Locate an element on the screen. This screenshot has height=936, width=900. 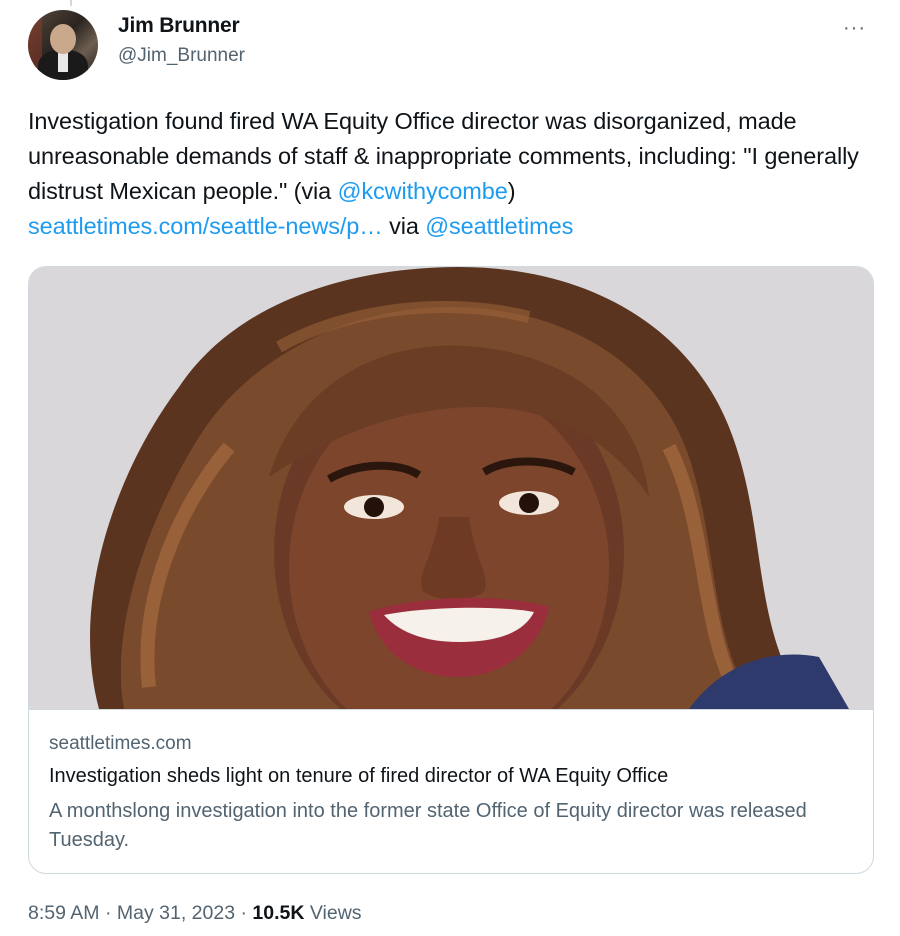
card-domain: seattletimes.com is located at coordinates (120, 743).